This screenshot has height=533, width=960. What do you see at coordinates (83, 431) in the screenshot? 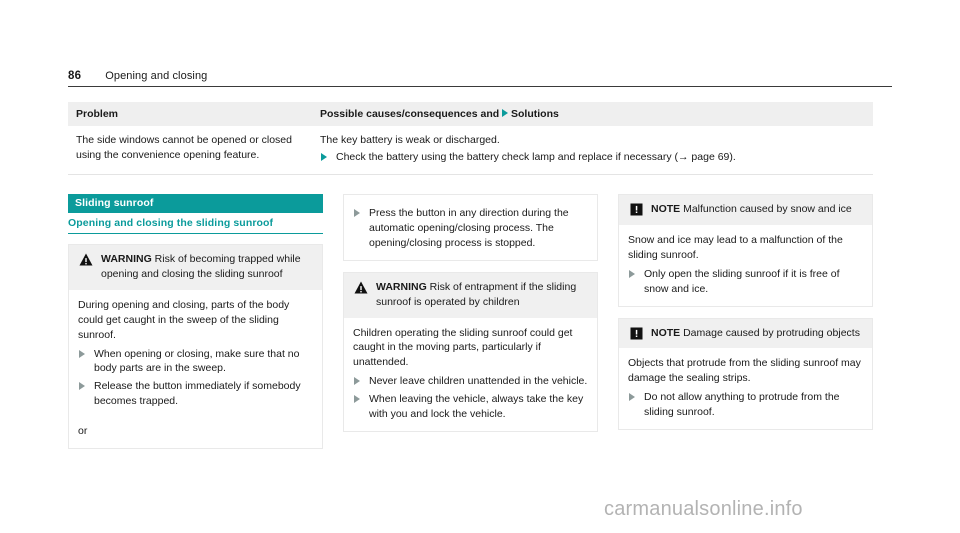
I see `warning-box-trailing: or` at bounding box center [83, 431].